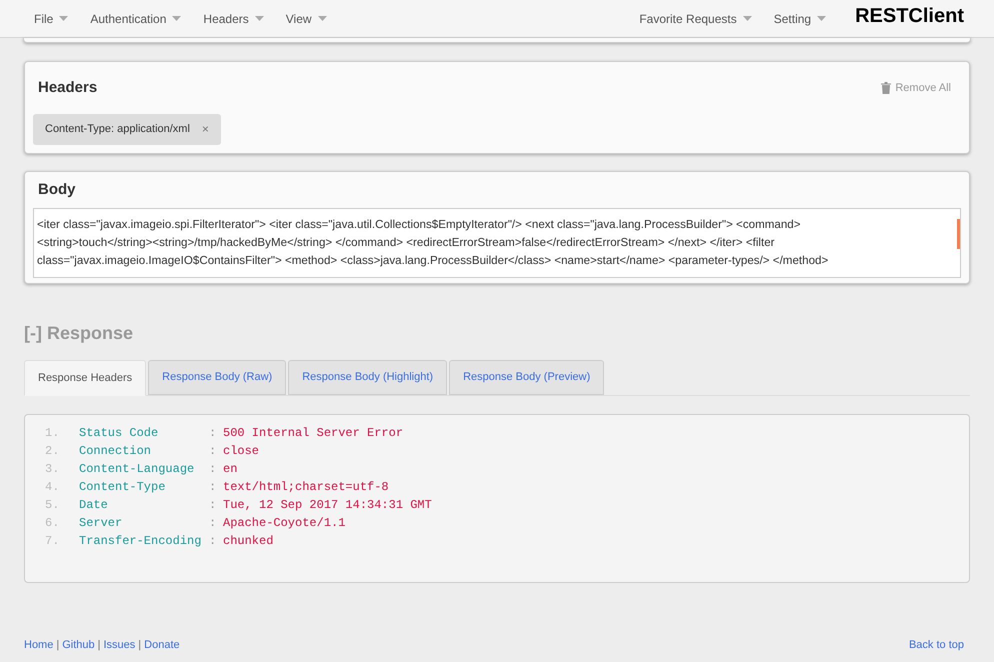 This screenshot has height=662, width=994. What do you see at coordinates (419, 224) in the screenshot?
I see `body-text-line: <iter class="javax.imageio.spi.FilterIterator"> <iter class="java.util.Collections$EmptyIterator"/> <next class="java.lang.ProcessBuilder"> <command>` at bounding box center [419, 224].